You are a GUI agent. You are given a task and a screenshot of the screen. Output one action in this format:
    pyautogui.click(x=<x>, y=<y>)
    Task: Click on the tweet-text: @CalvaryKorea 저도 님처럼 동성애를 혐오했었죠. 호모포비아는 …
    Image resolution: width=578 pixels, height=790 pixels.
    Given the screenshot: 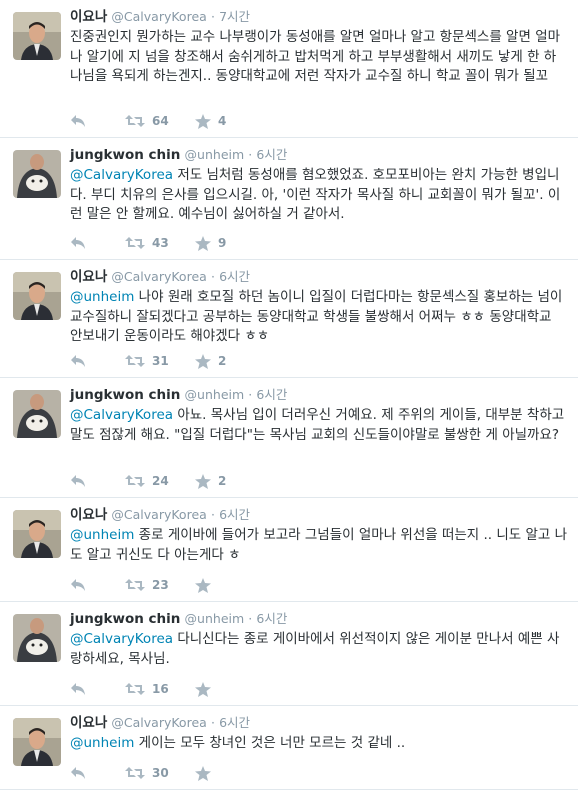 What is the action you would take?
    pyautogui.click(x=319, y=195)
    